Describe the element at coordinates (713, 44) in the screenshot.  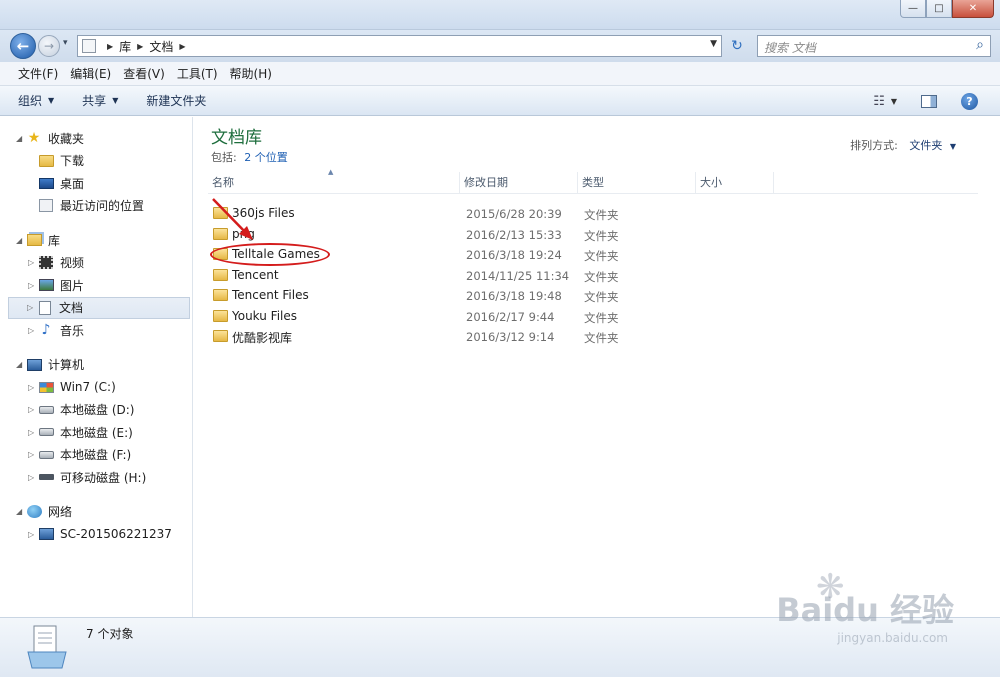
I see `address-dropdown-icon: ▼` at that location.